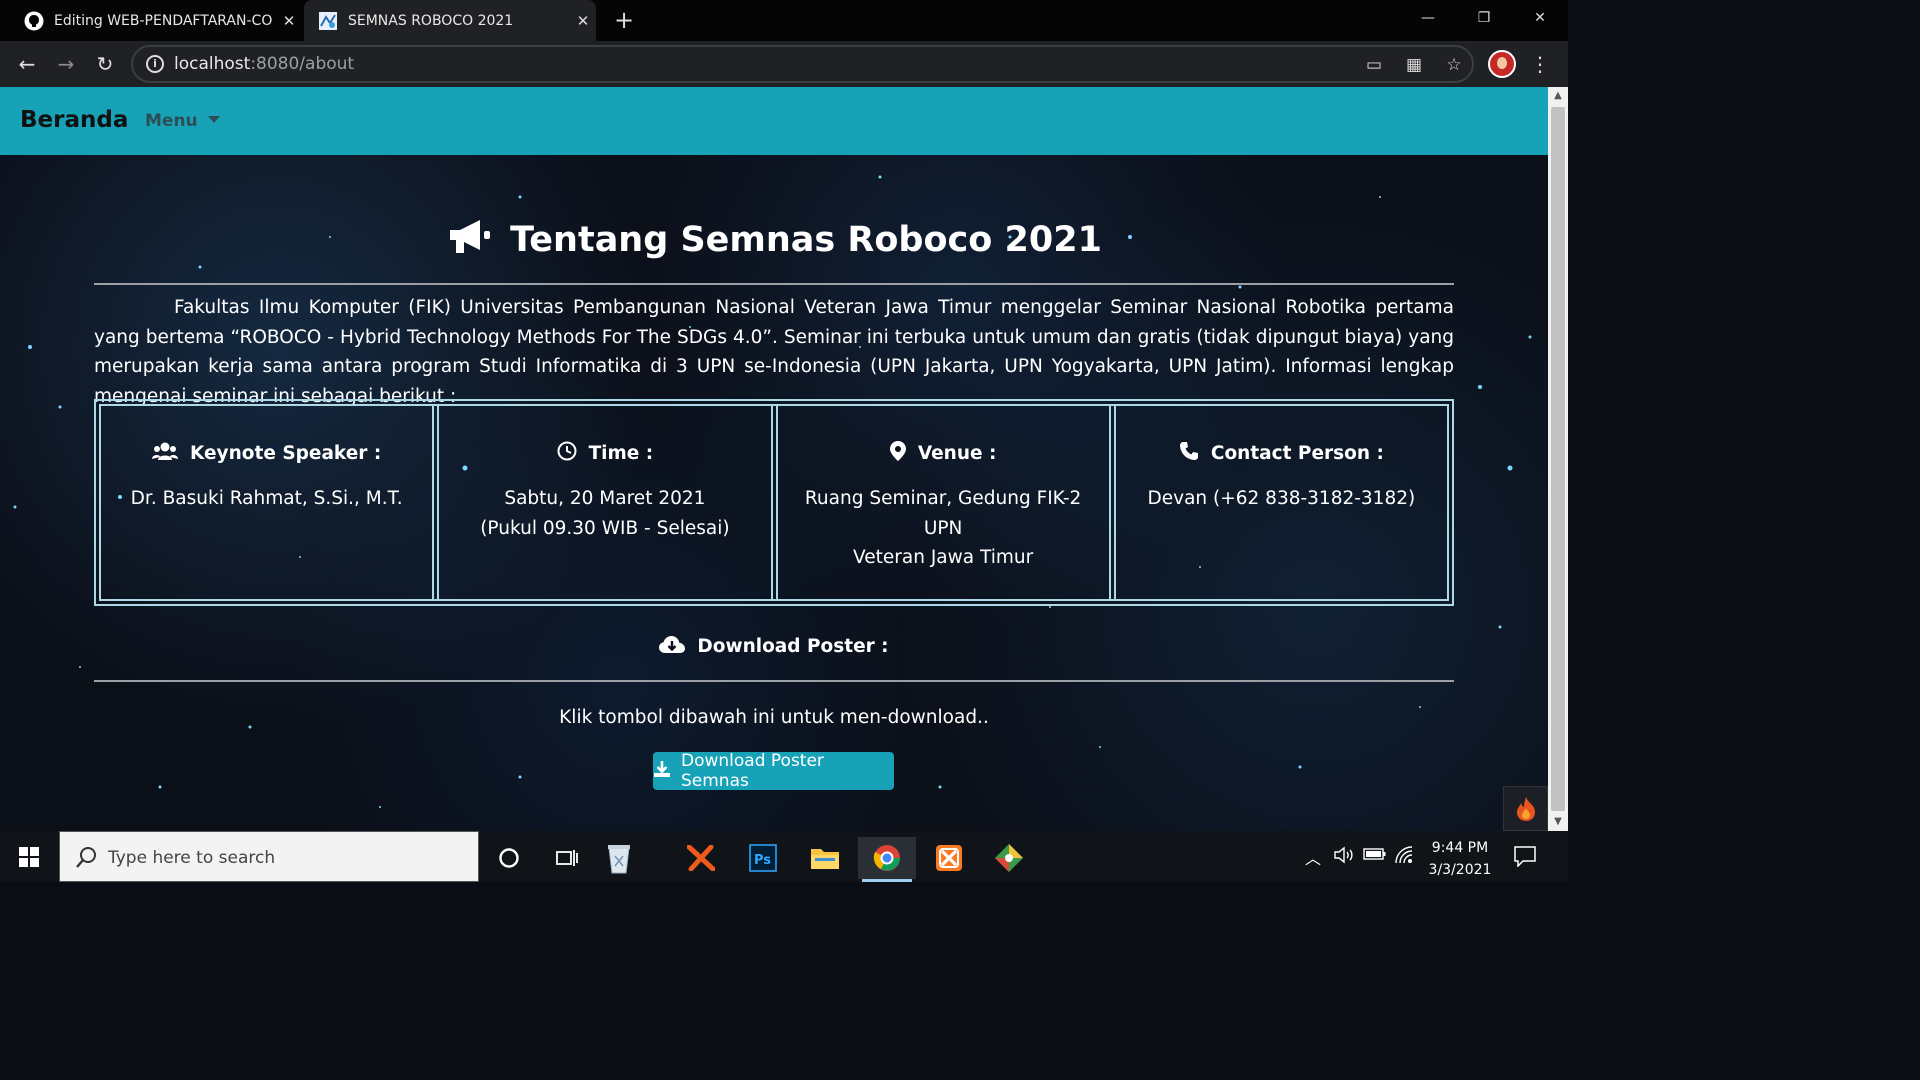 The image size is (1920, 1080). Describe the element at coordinates (213, 119) in the screenshot. I see `caret-down-icon` at that location.